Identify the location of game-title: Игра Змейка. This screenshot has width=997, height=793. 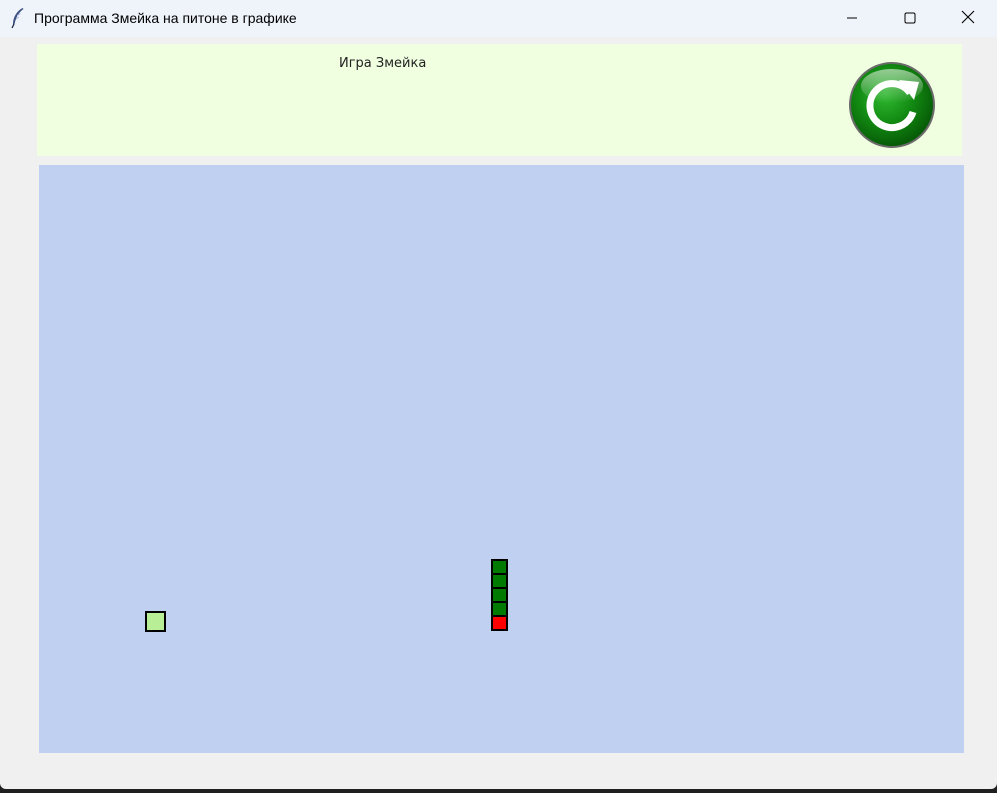
(383, 63).